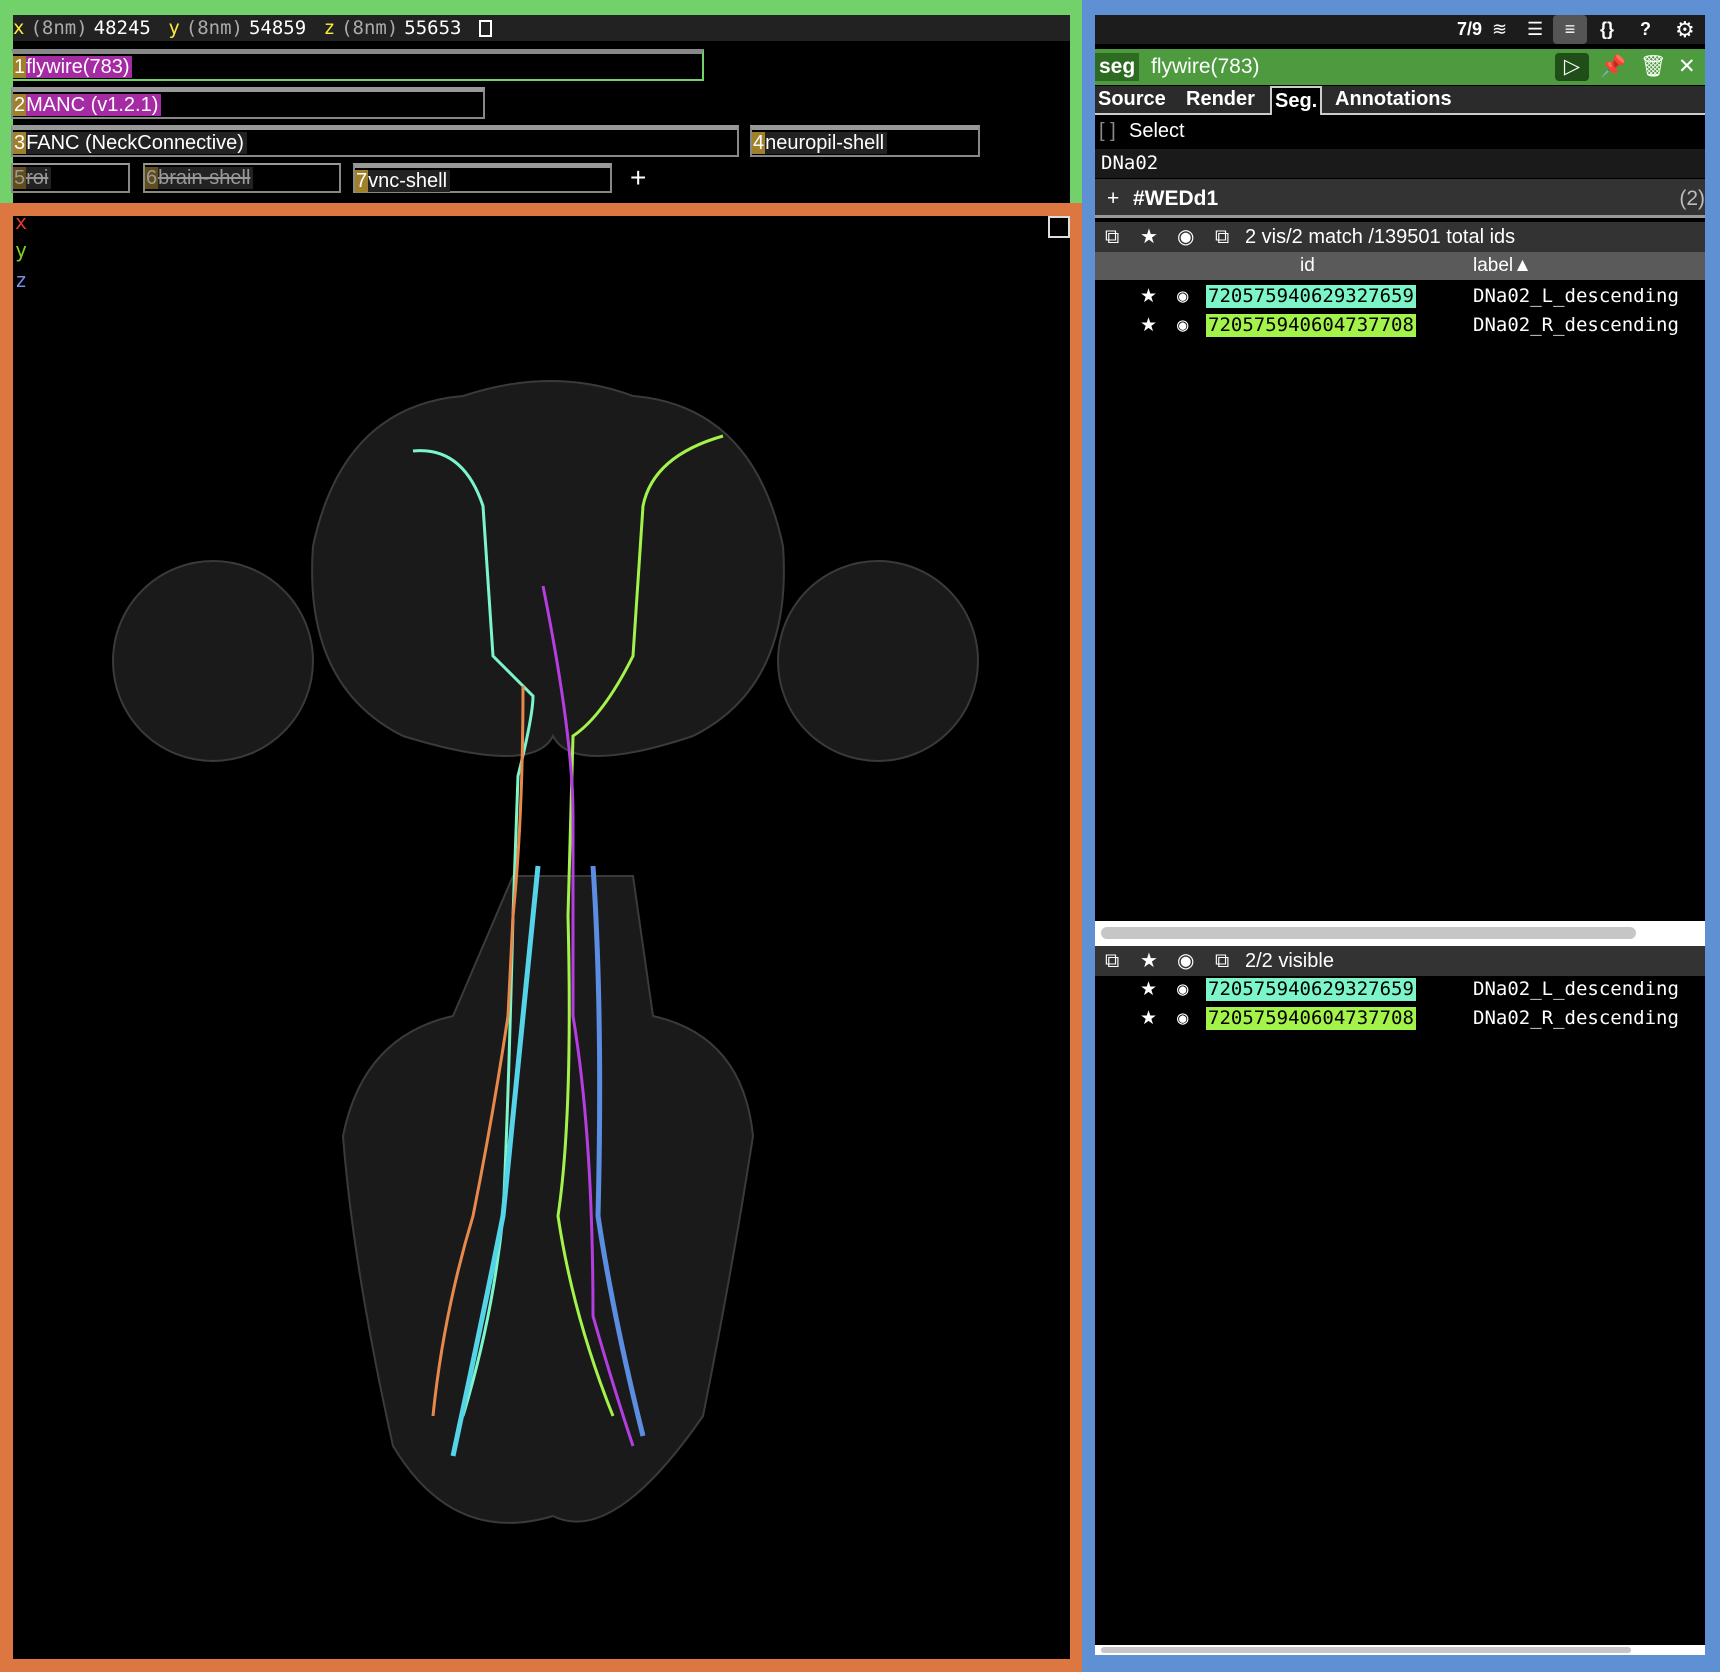 The width and height of the screenshot is (1720, 1672). What do you see at coordinates (1157, 131) in the screenshot?
I see `select-label: Select` at bounding box center [1157, 131].